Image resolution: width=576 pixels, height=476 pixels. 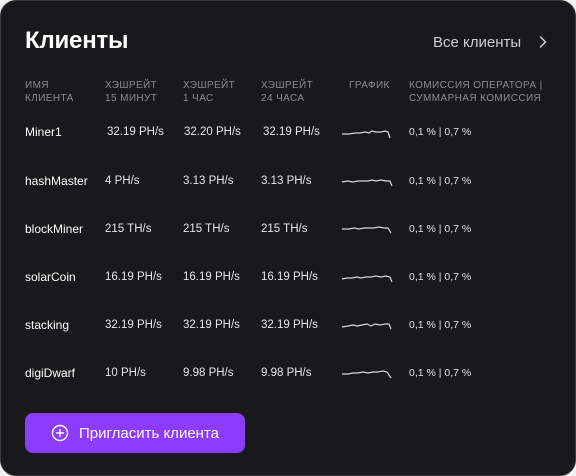 What do you see at coordinates (211, 277) in the screenshot?
I see `hashrate-1h: 16.19 PH/s` at bounding box center [211, 277].